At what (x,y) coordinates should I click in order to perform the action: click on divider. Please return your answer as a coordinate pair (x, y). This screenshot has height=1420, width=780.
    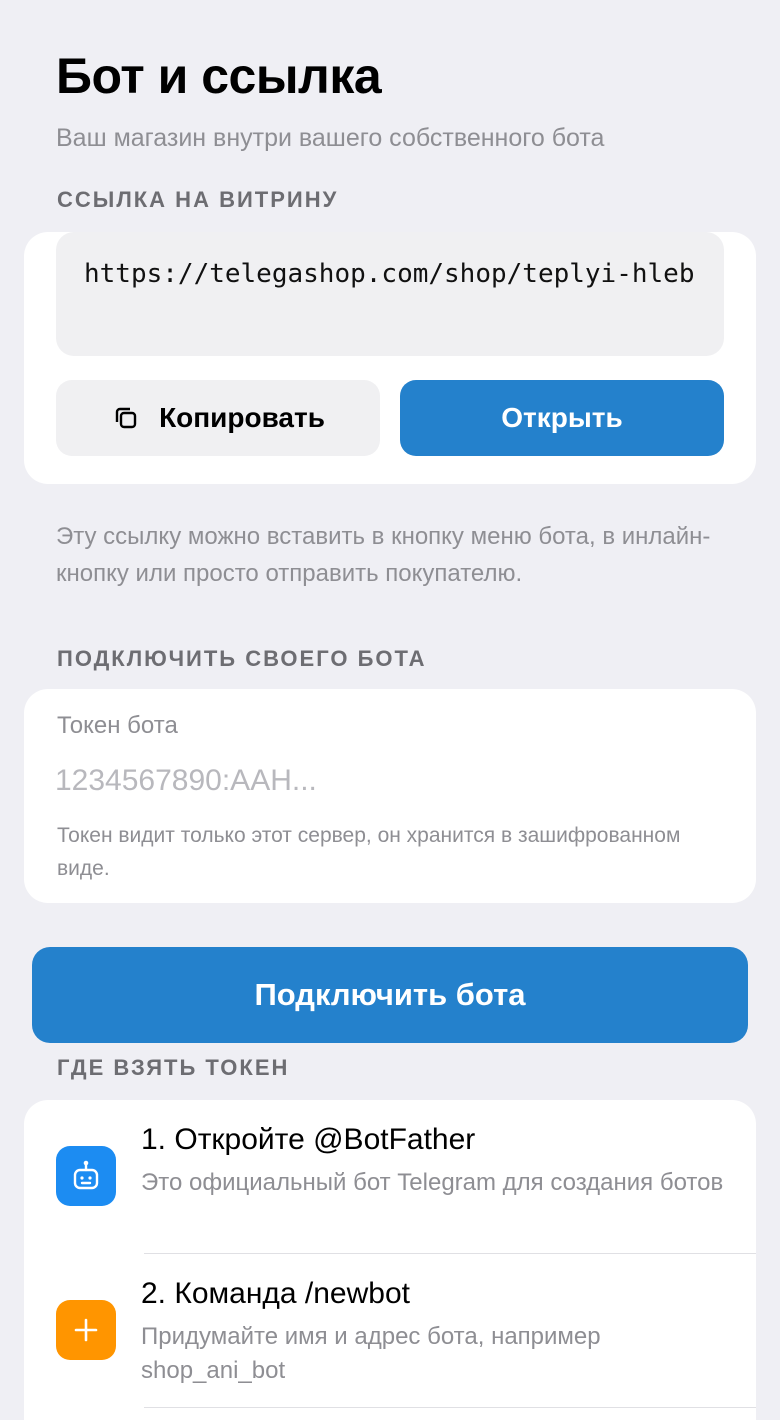
    Looking at the image, I should click on (450, 1407).